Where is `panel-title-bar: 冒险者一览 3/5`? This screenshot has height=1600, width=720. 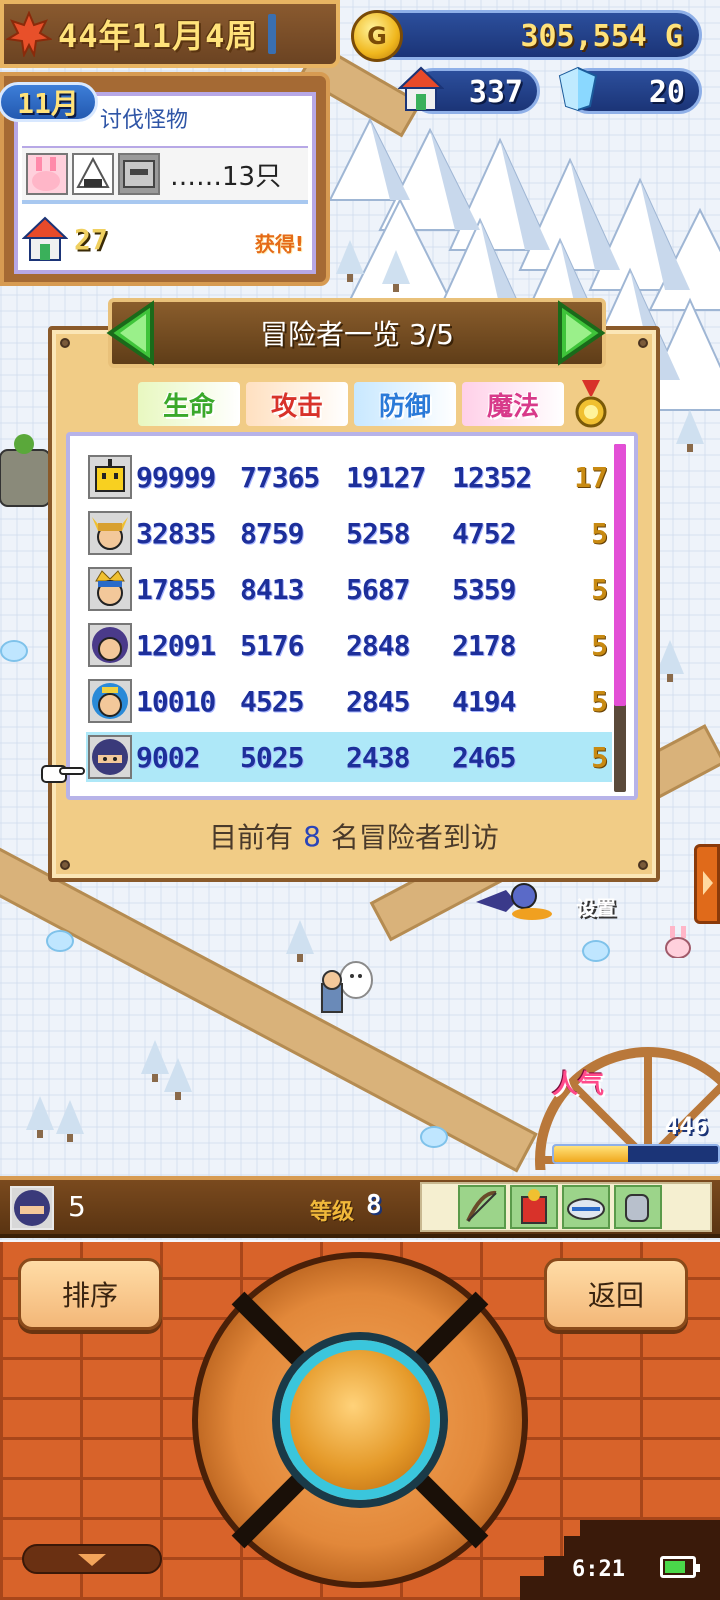 panel-title-bar: 冒险者一览 3/5 is located at coordinates (357, 333).